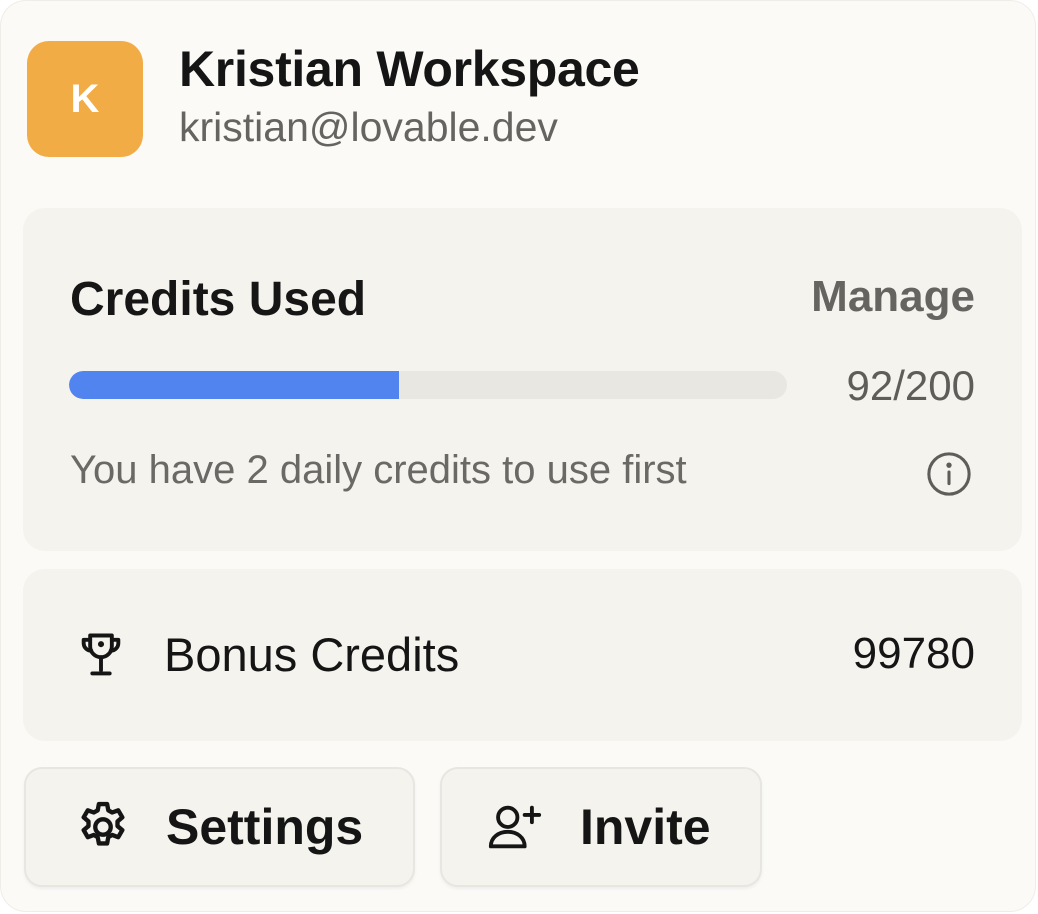  Describe the element at coordinates (368, 127) in the screenshot. I see `workspace-email: kristian@lovable.dev` at that location.